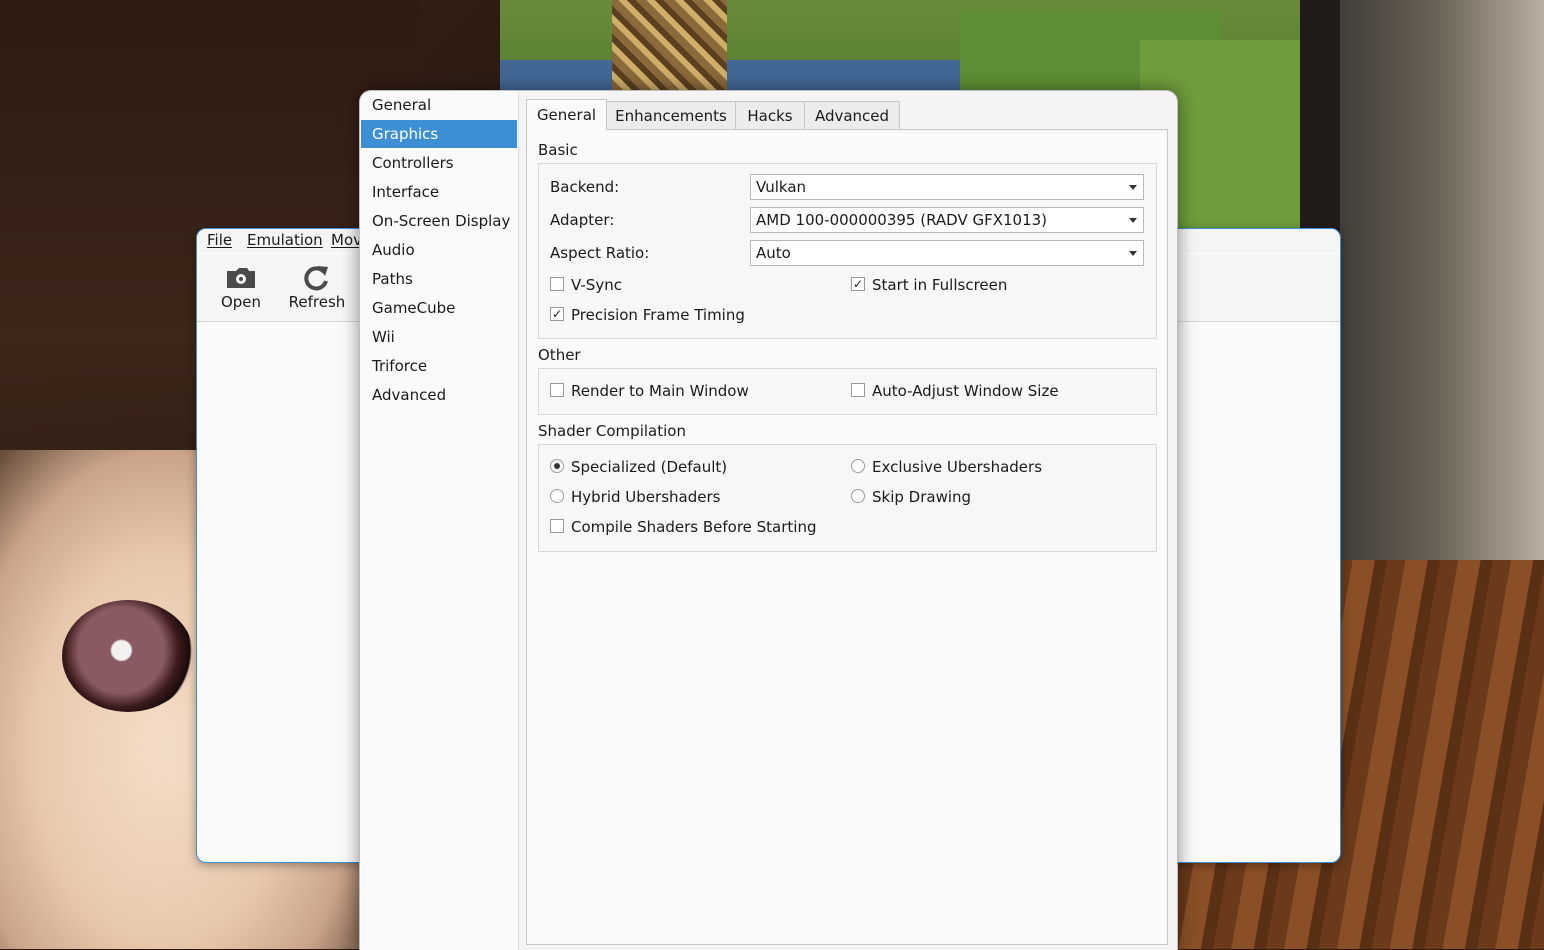 This screenshot has width=1544, height=950. I want to click on sidebar-item-gamecube: GameCube, so click(439, 308).